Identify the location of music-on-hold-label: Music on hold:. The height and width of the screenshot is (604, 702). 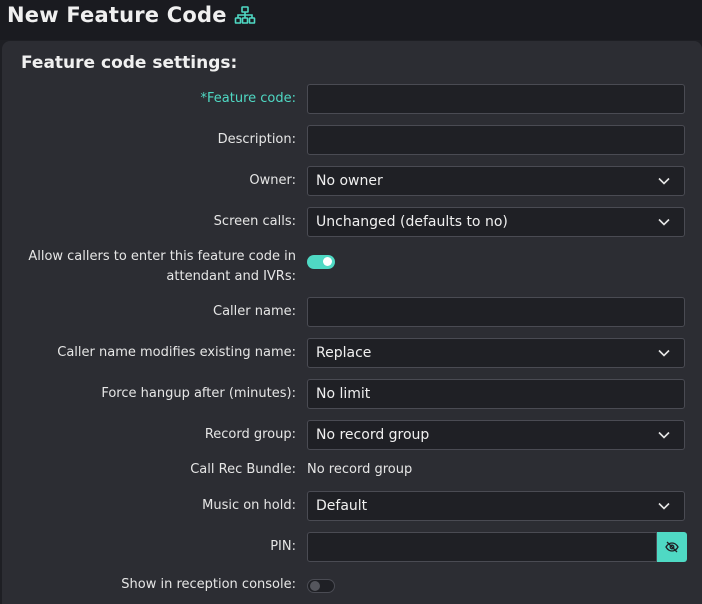
(249, 505).